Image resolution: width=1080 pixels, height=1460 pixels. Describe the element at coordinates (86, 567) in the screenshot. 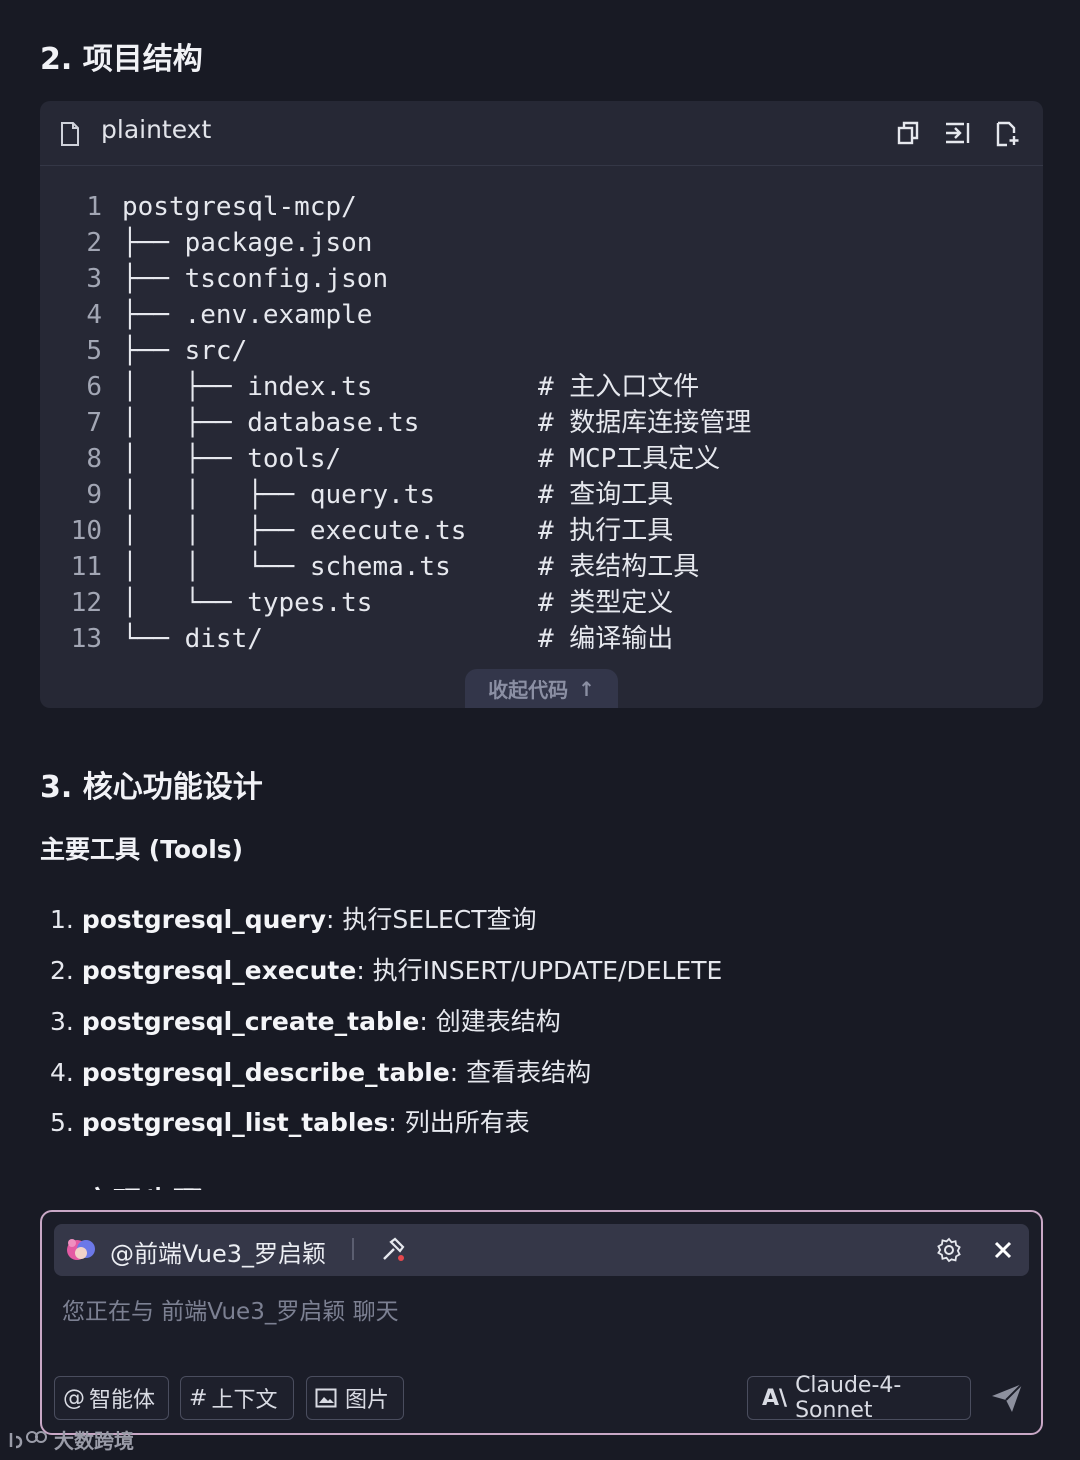

I see `line-number: 11` at that location.